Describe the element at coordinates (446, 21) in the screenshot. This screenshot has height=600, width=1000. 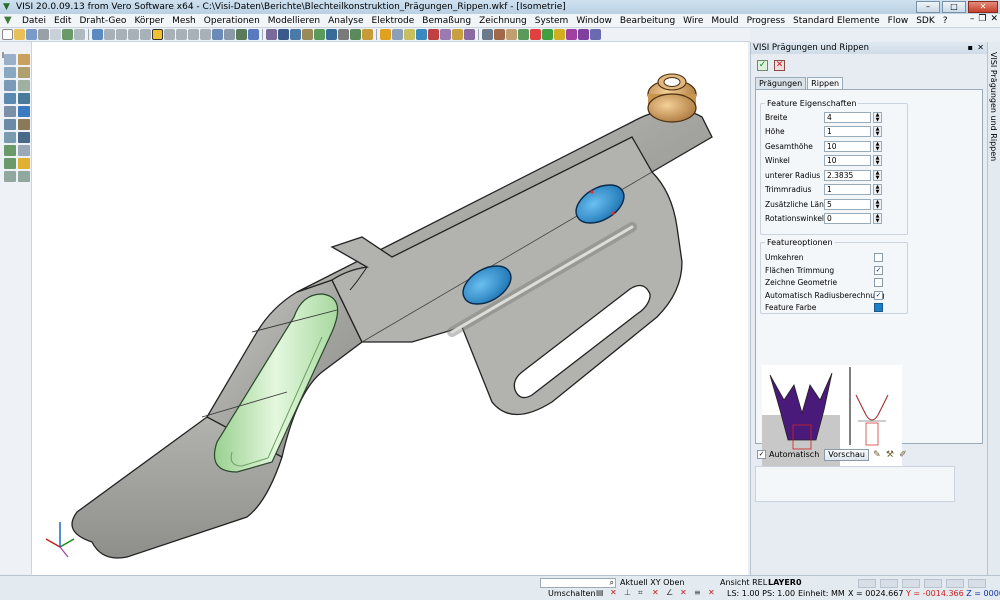
I see `menu-bemassung: Bemaßung` at that location.